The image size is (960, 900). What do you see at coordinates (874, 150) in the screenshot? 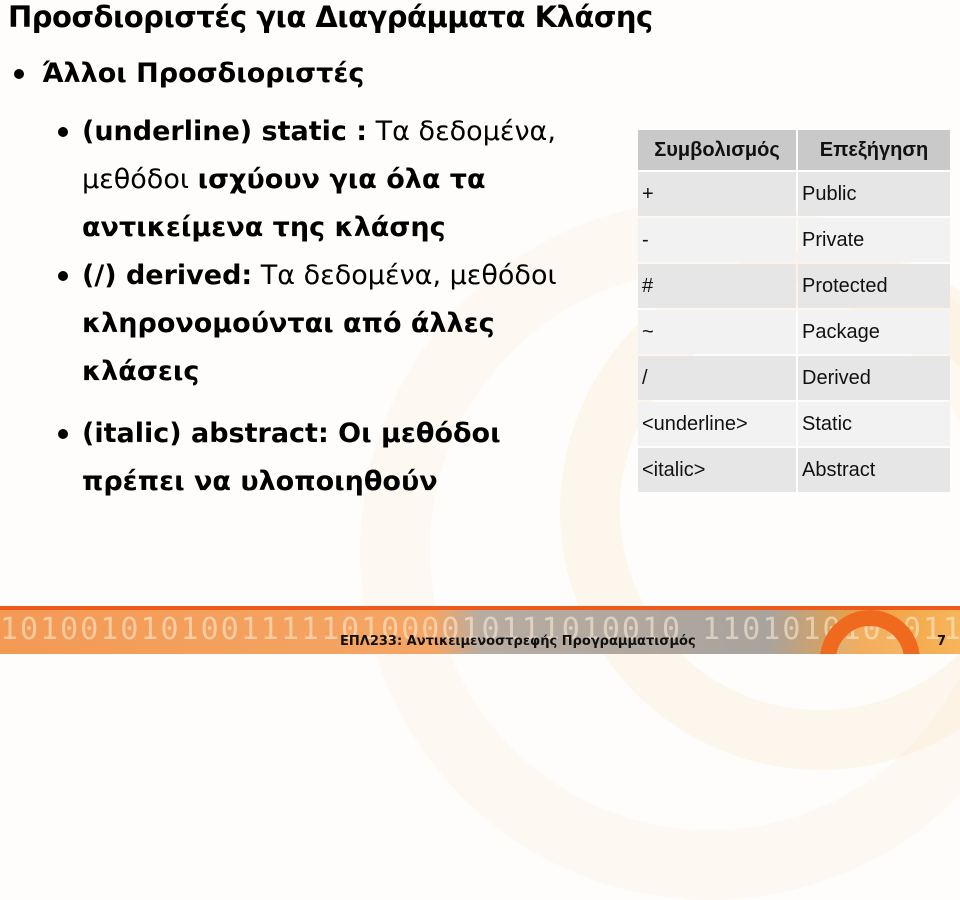
I see `header-explanation: Επεξήγηση` at bounding box center [874, 150].